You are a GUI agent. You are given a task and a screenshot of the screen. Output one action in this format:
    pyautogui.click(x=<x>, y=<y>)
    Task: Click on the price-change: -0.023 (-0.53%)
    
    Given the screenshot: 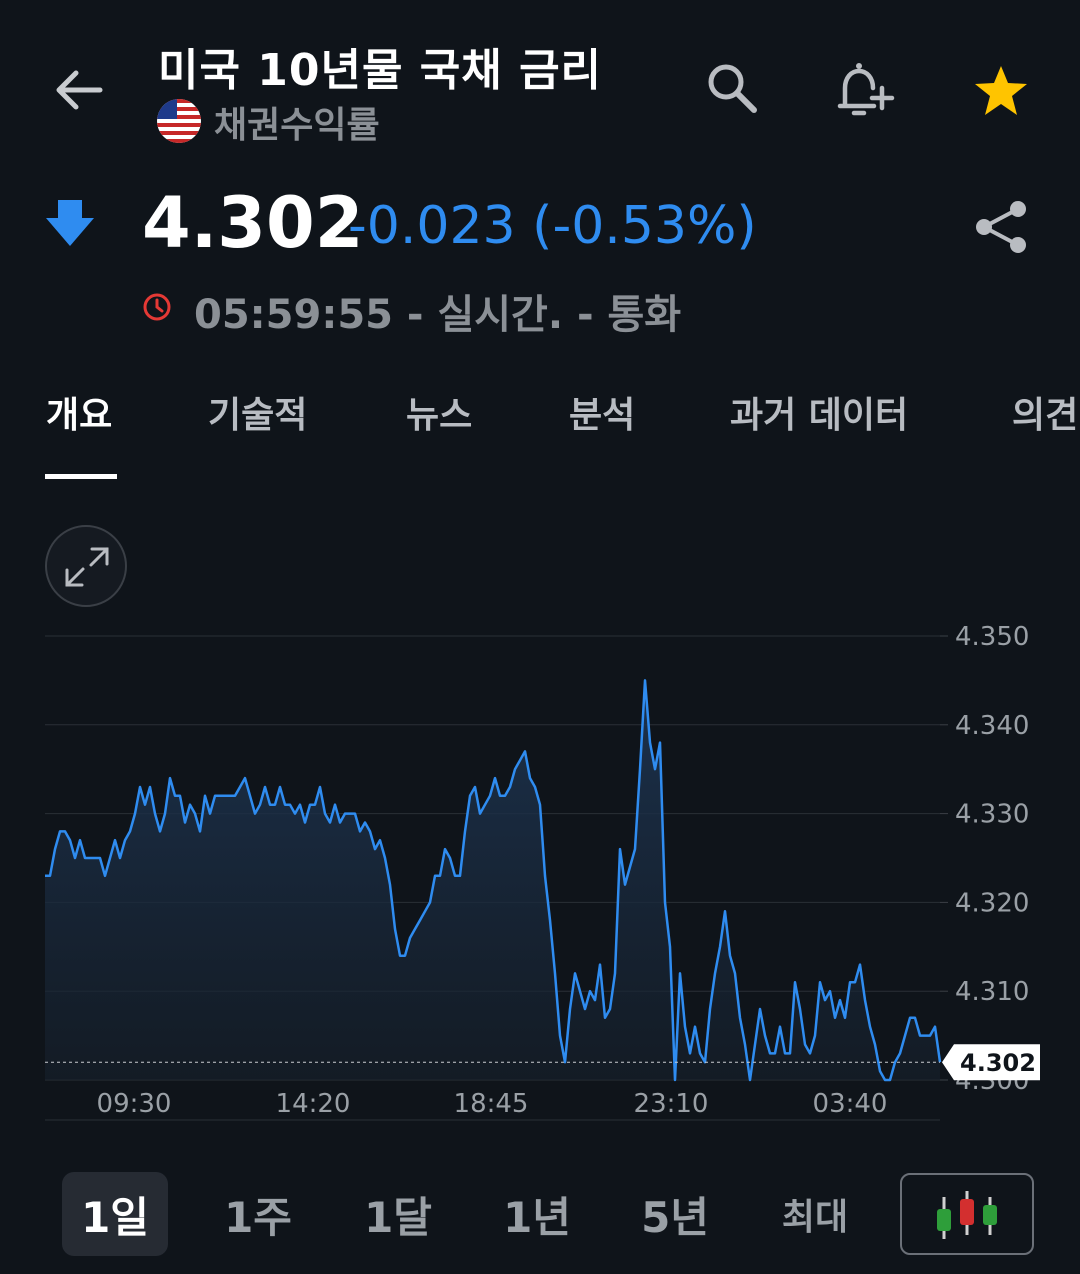 What is the action you would take?
    pyautogui.click(x=552, y=226)
    